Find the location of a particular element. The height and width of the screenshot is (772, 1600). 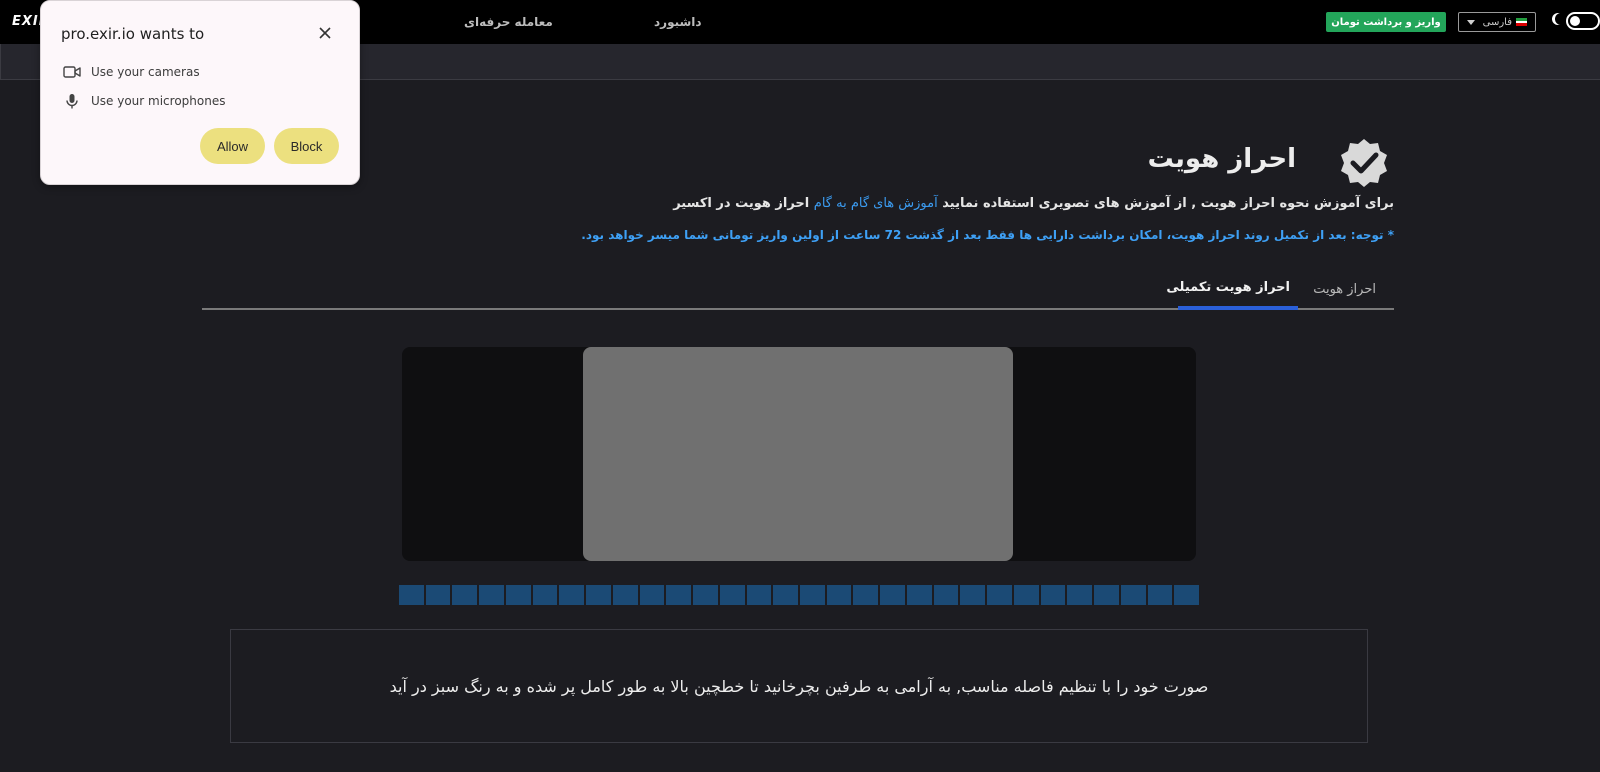

page-title: احراز هویت is located at coordinates (1221, 159).